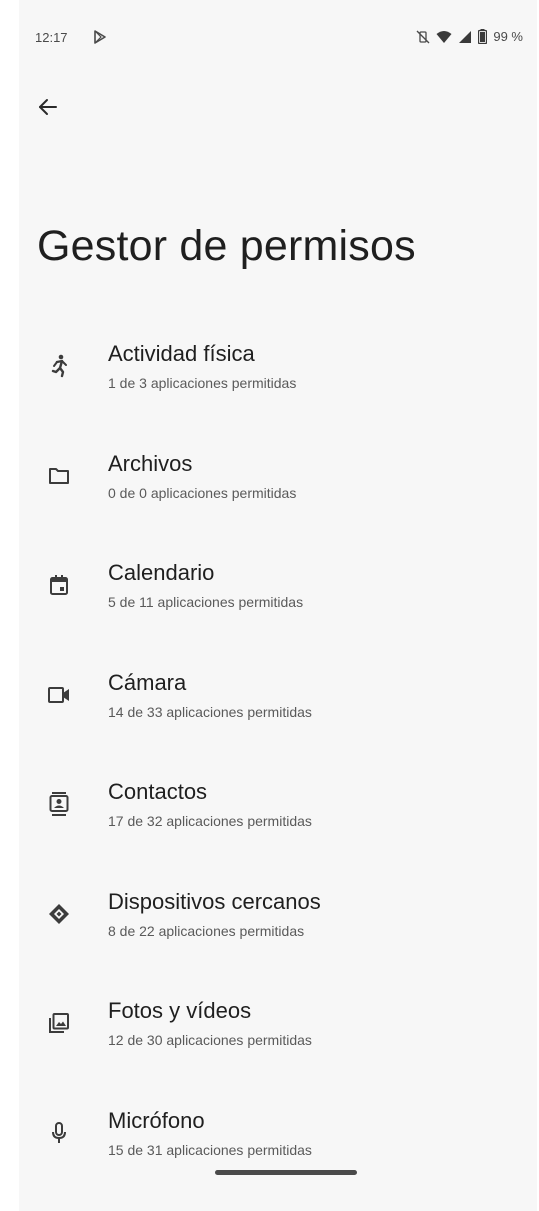  What do you see at coordinates (59, 695) in the screenshot?
I see `video-camera-icon` at bounding box center [59, 695].